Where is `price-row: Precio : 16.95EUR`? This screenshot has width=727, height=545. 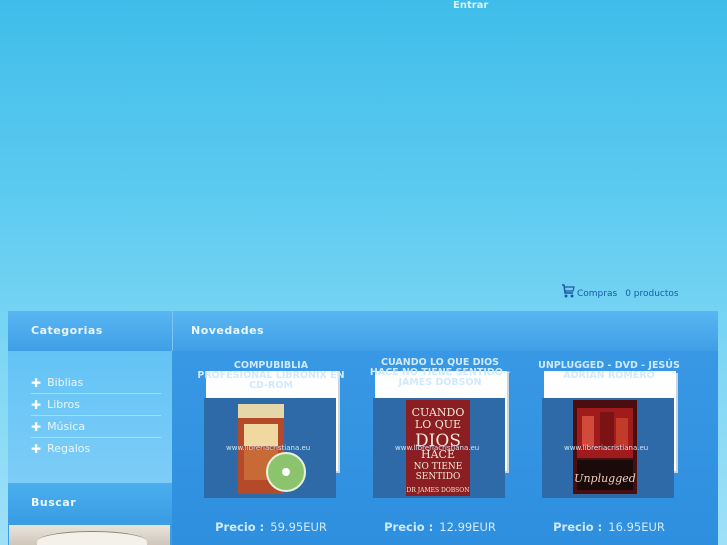 price-row: Precio : 16.95EUR is located at coordinates (609, 527).